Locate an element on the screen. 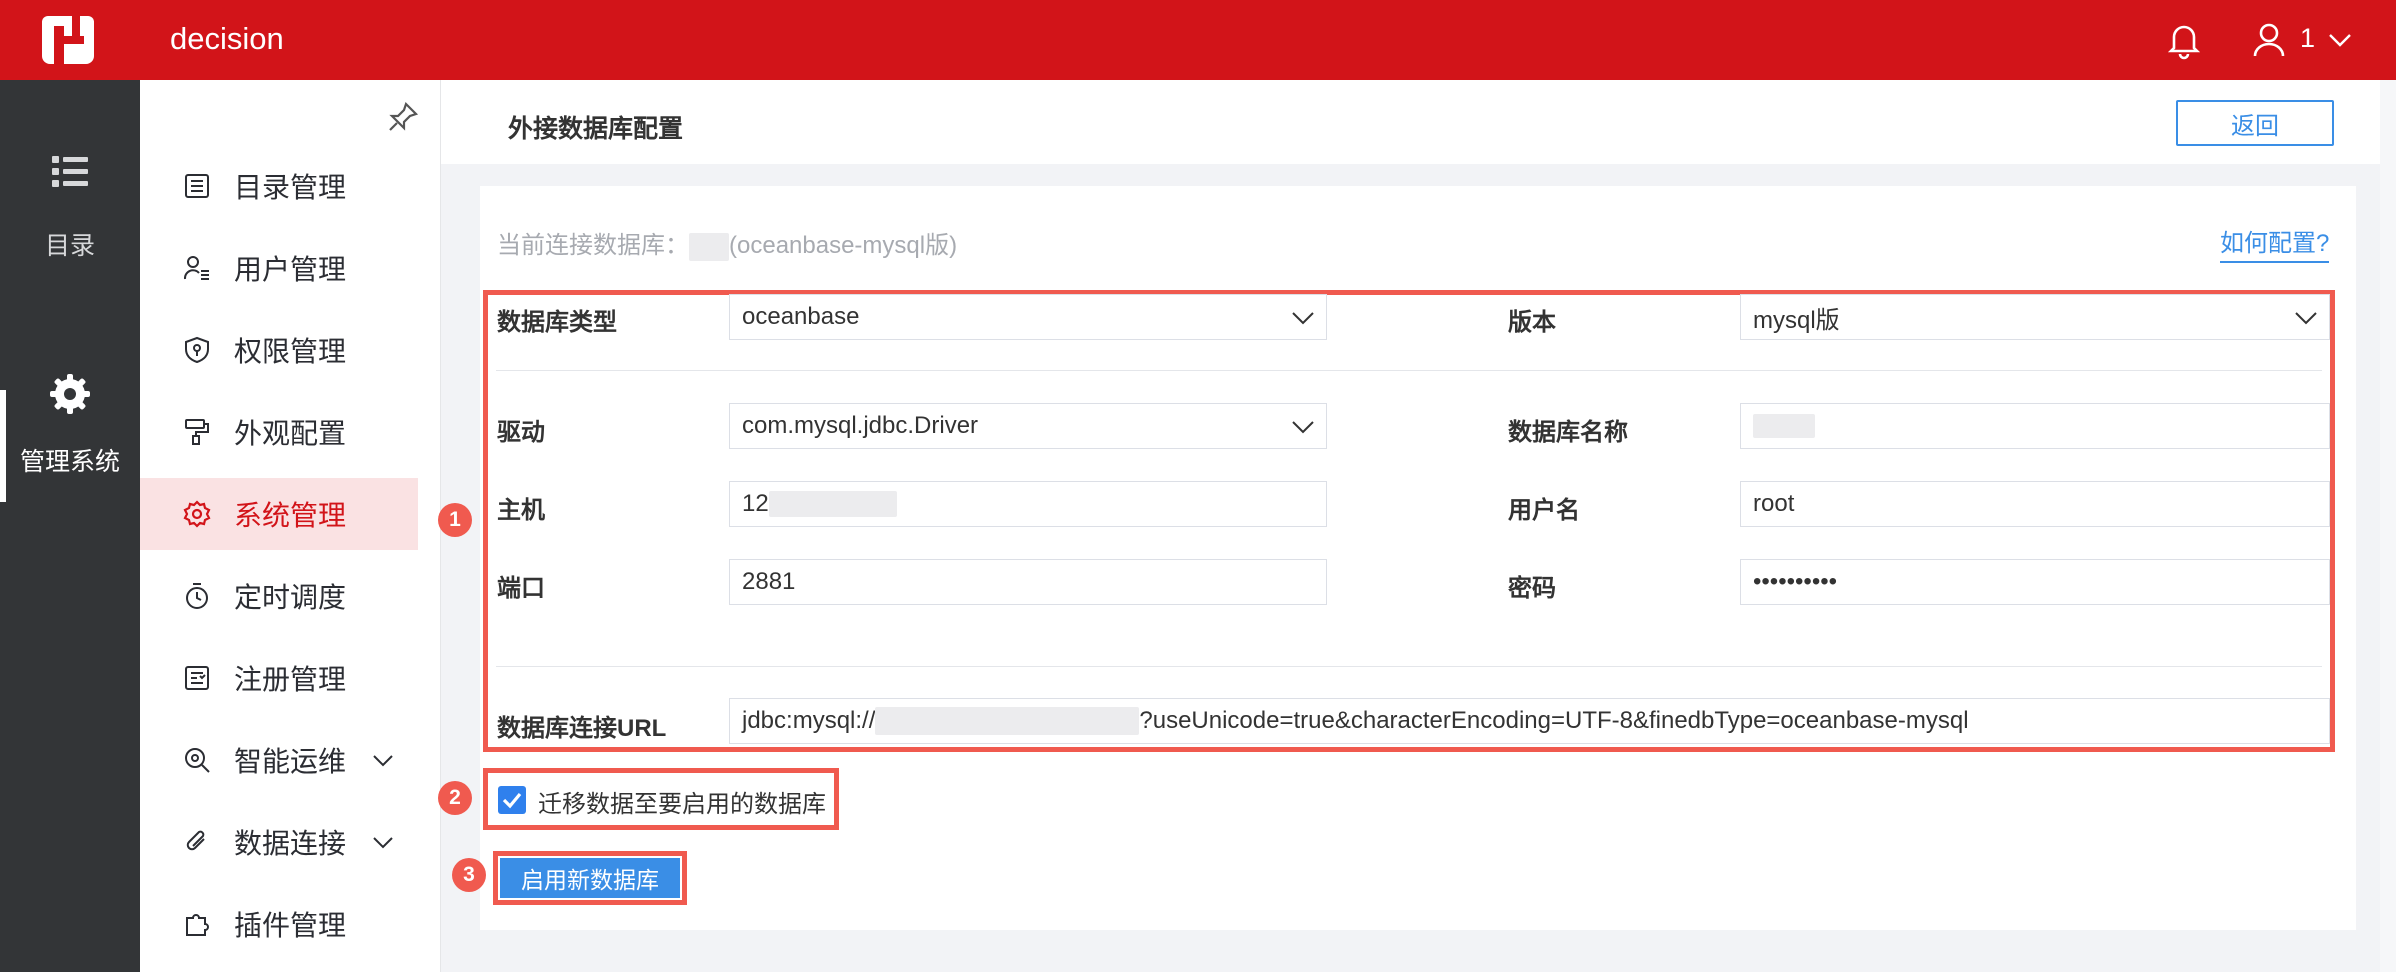 The width and height of the screenshot is (2396, 972). password-input: •••••••••• is located at coordinates (2035, 582).